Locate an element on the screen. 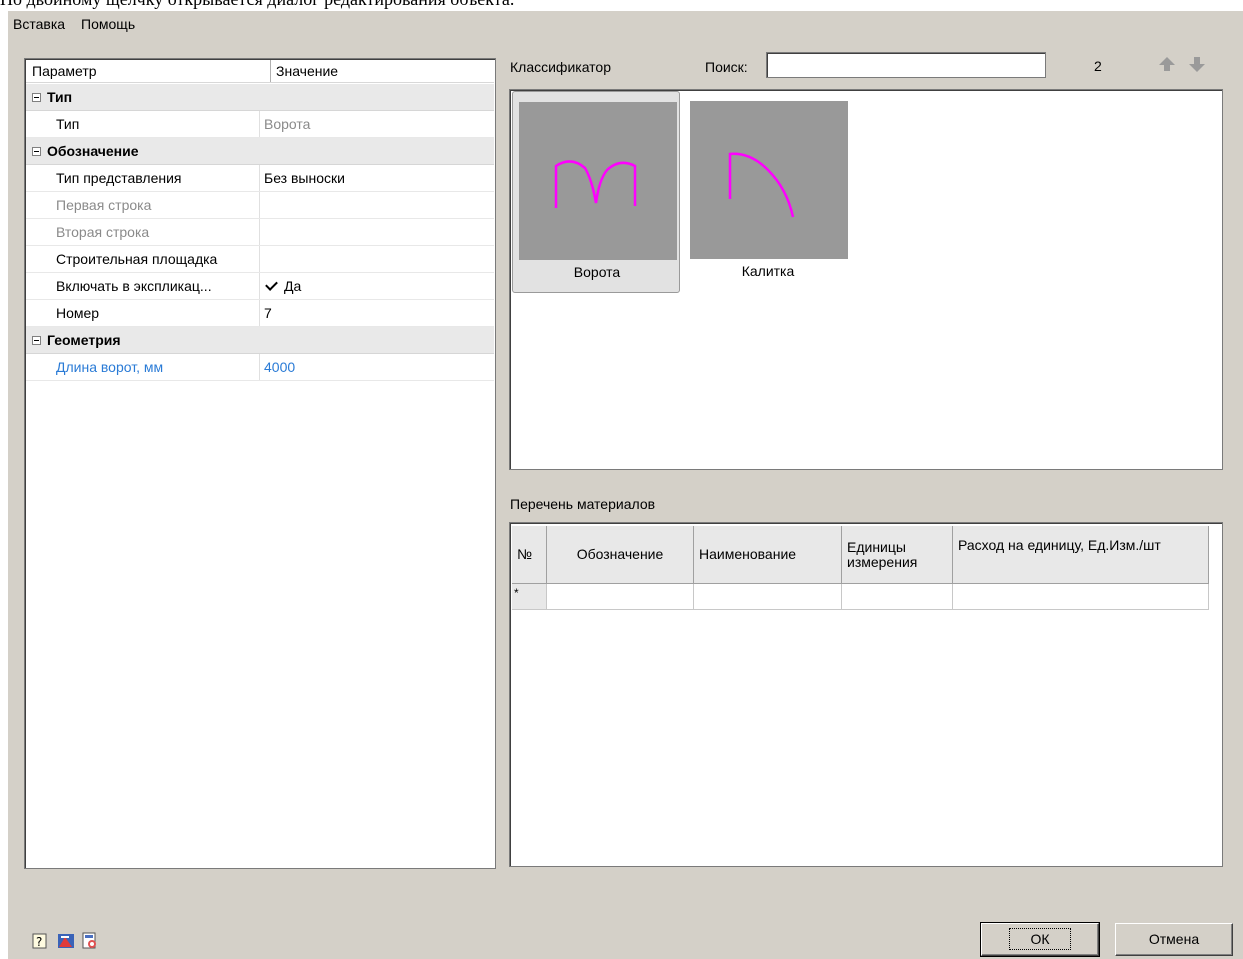 The image size is (1243, 959). column-header-parameter: Параметр is located at coordinates (148, 71).